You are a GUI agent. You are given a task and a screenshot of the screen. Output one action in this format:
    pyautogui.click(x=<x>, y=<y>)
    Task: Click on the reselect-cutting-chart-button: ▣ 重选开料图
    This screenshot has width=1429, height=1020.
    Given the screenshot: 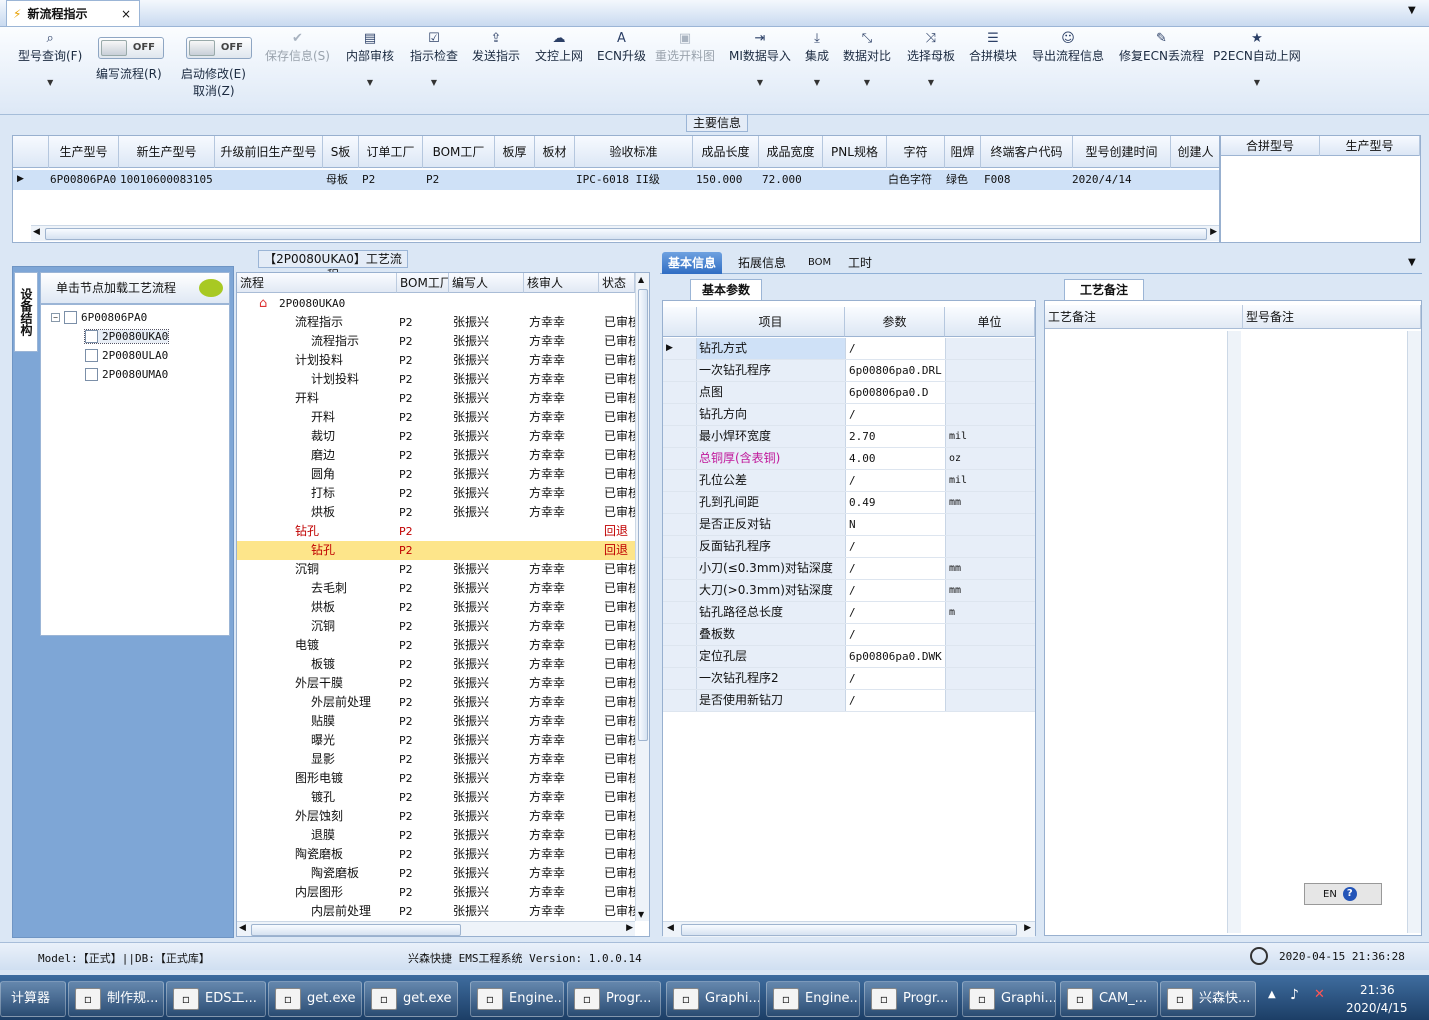 What is the action you would take?
    pyautogui.click(x=685, y=47)
    